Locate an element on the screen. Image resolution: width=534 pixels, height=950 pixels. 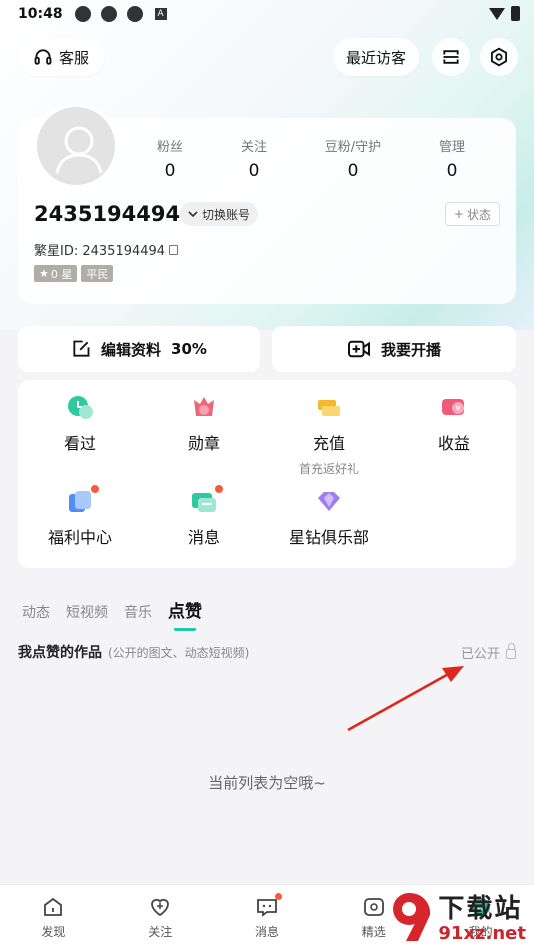
nav-label: 关注 is located at coordinates (160, 932).